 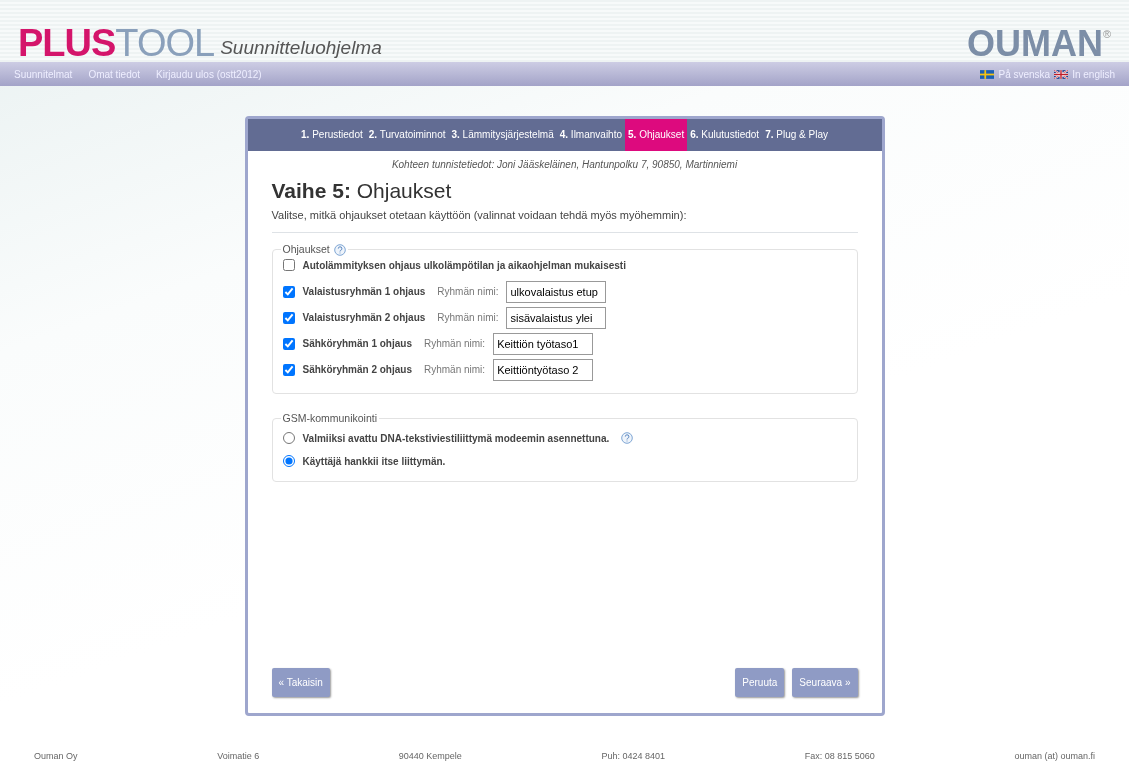 What do you see at coordinates (238, 756) in the screenshot?
I see `footer-text: Voimatie 6` at bounding box center [238, 756].